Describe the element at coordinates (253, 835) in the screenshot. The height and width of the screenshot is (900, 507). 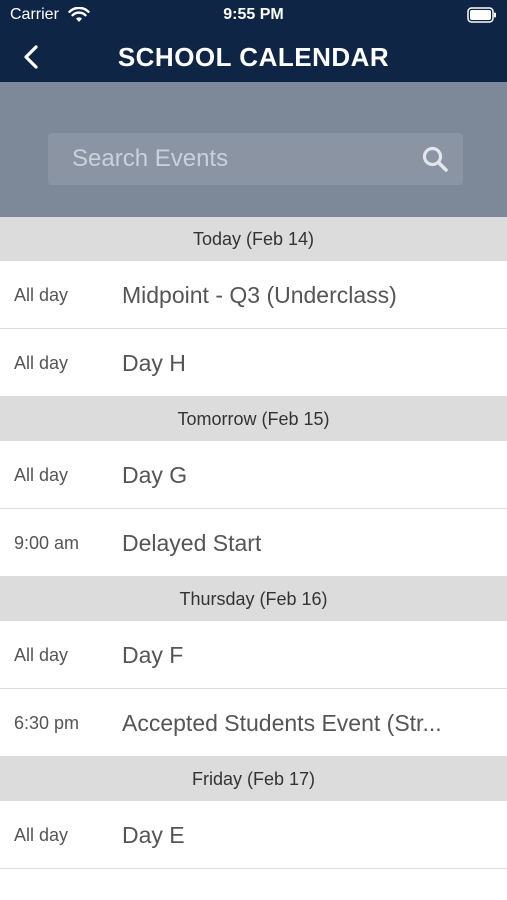
I see `event-row: All day Day E` at that location.